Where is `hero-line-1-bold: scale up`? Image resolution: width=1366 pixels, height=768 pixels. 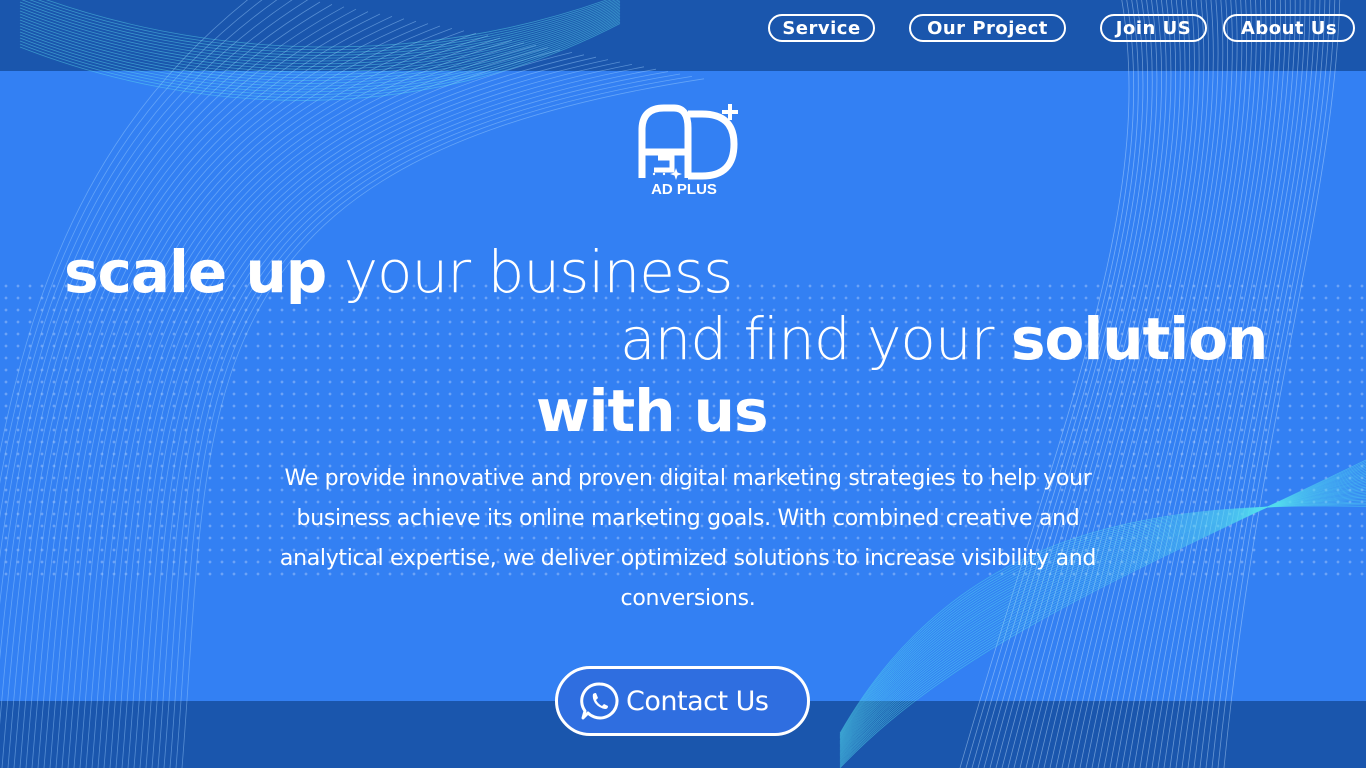 hero-line-1-bold: scale up is located at coordinates (195, 272).